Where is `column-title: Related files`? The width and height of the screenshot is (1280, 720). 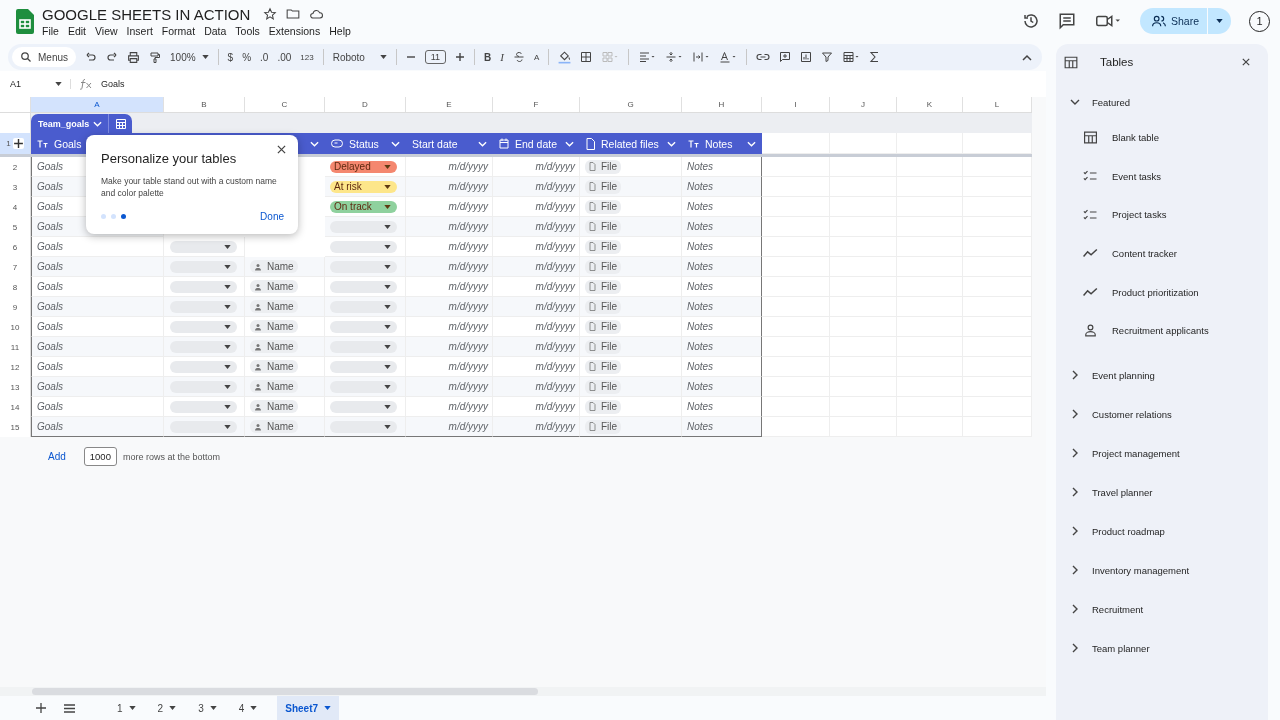 column-title: Related files is located at coordinates (630, 143).